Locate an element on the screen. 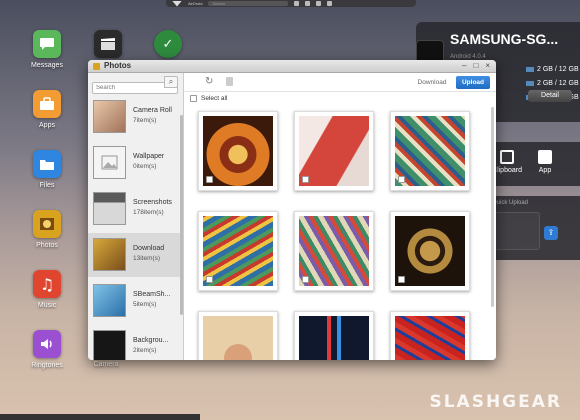 This screenshot has height=420, width=580. search-icon: ⌕ is located at coordinates (171, 82).